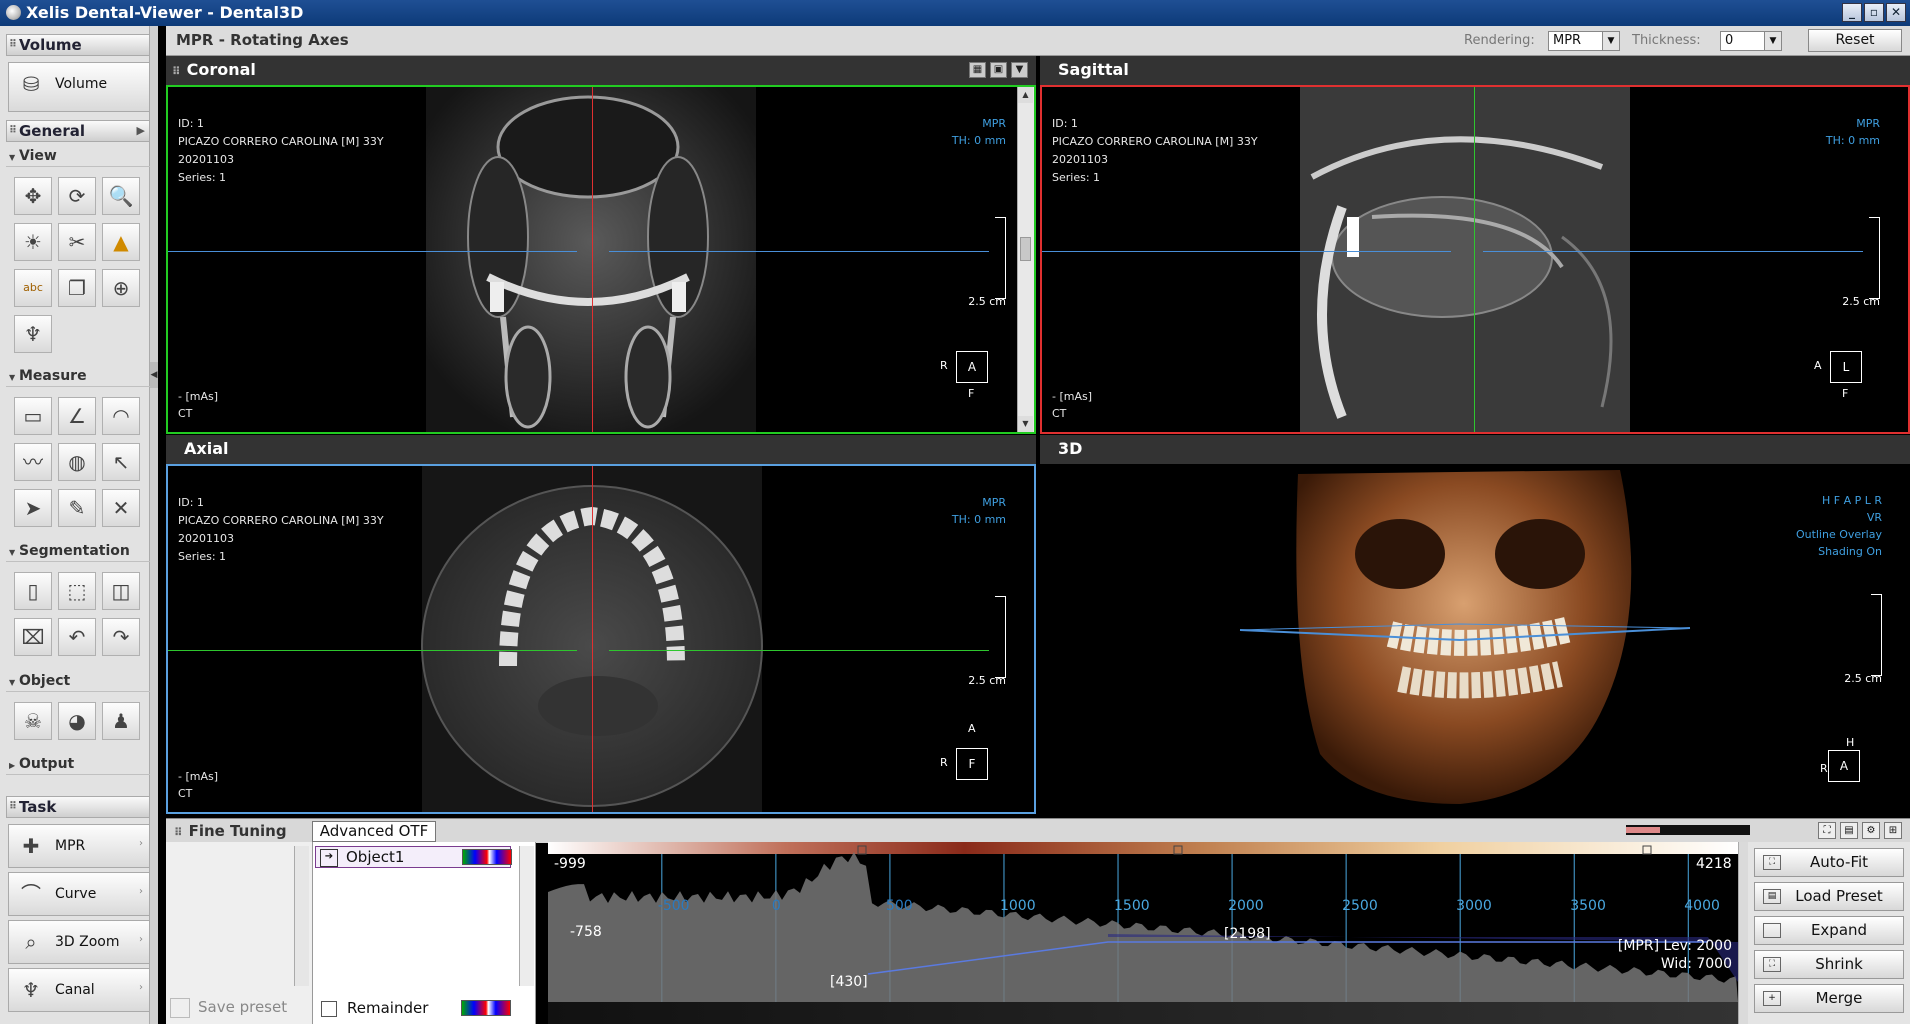 Image resolution: width=1910 pixels, height=1024 pixels. What do you see at coordinates (33, 591) in the screenshot?
I see `brush-icon: ▯` at bounding box center [33, 591].